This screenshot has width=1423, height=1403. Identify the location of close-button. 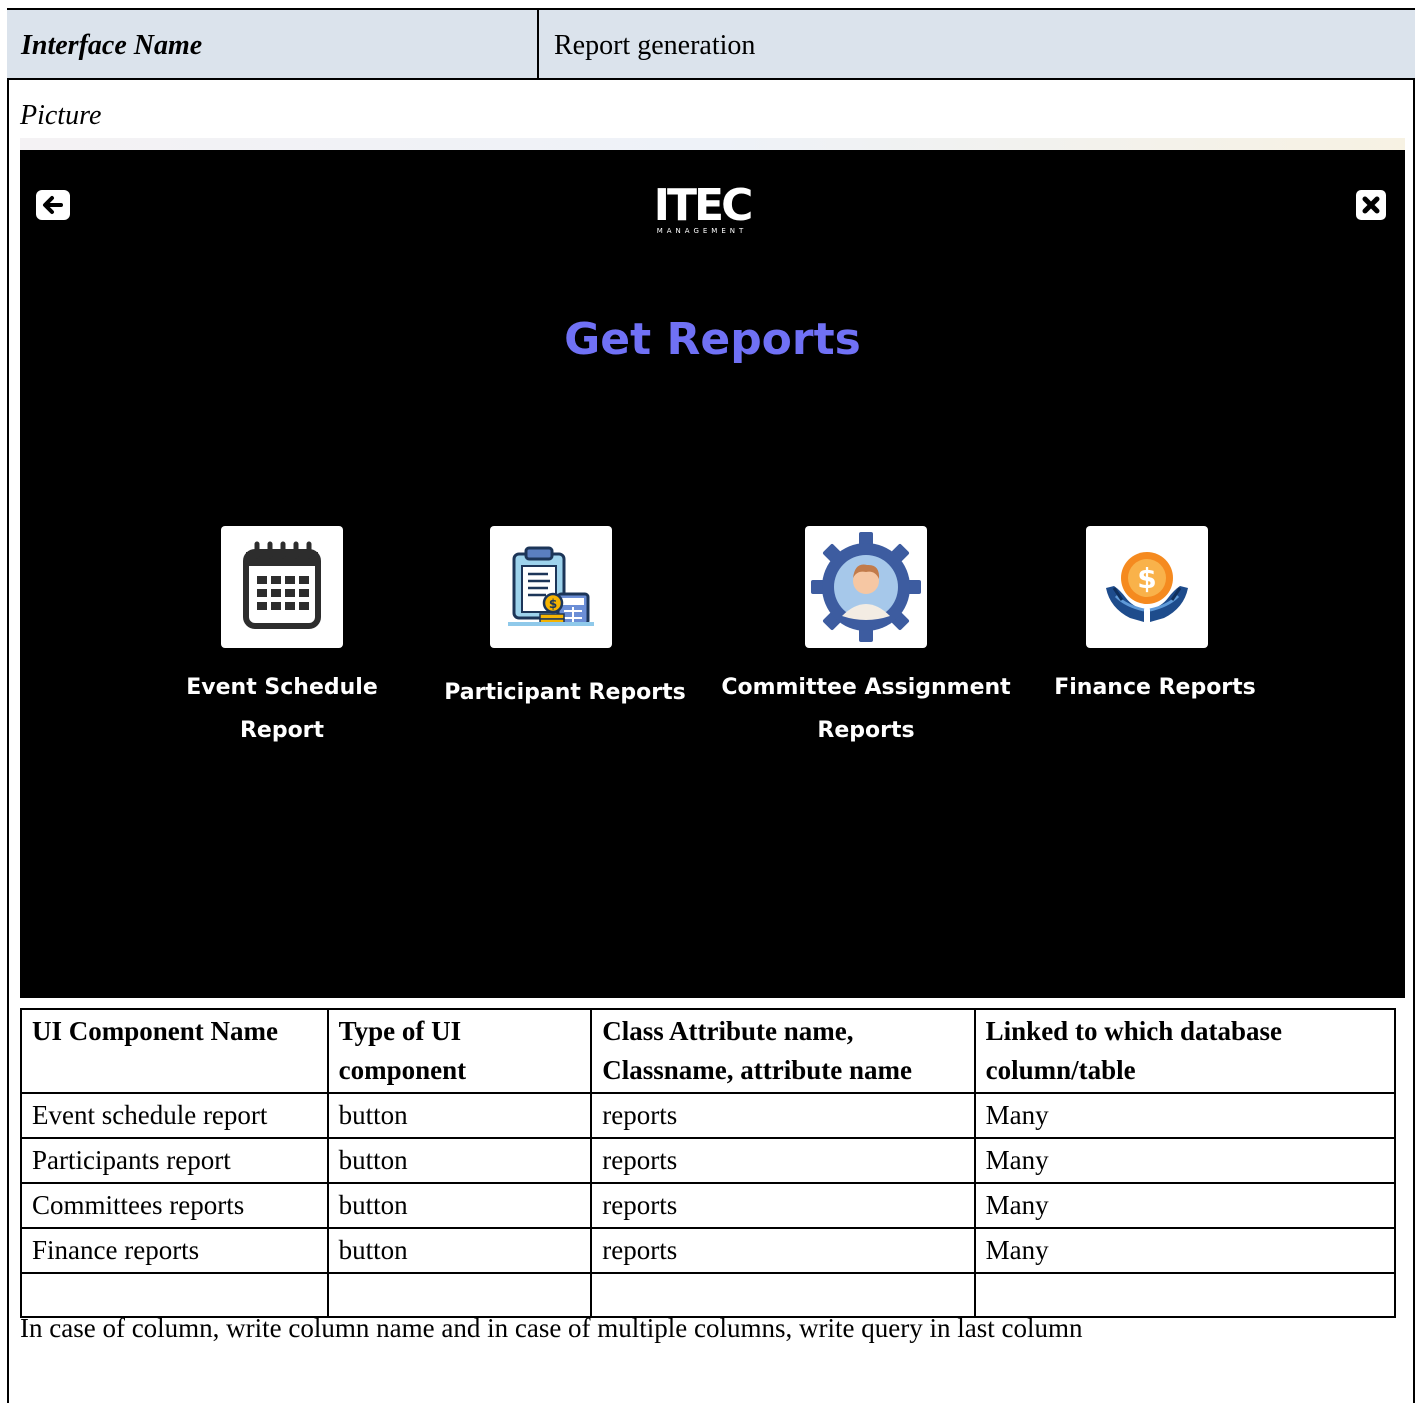
(1371, 205).